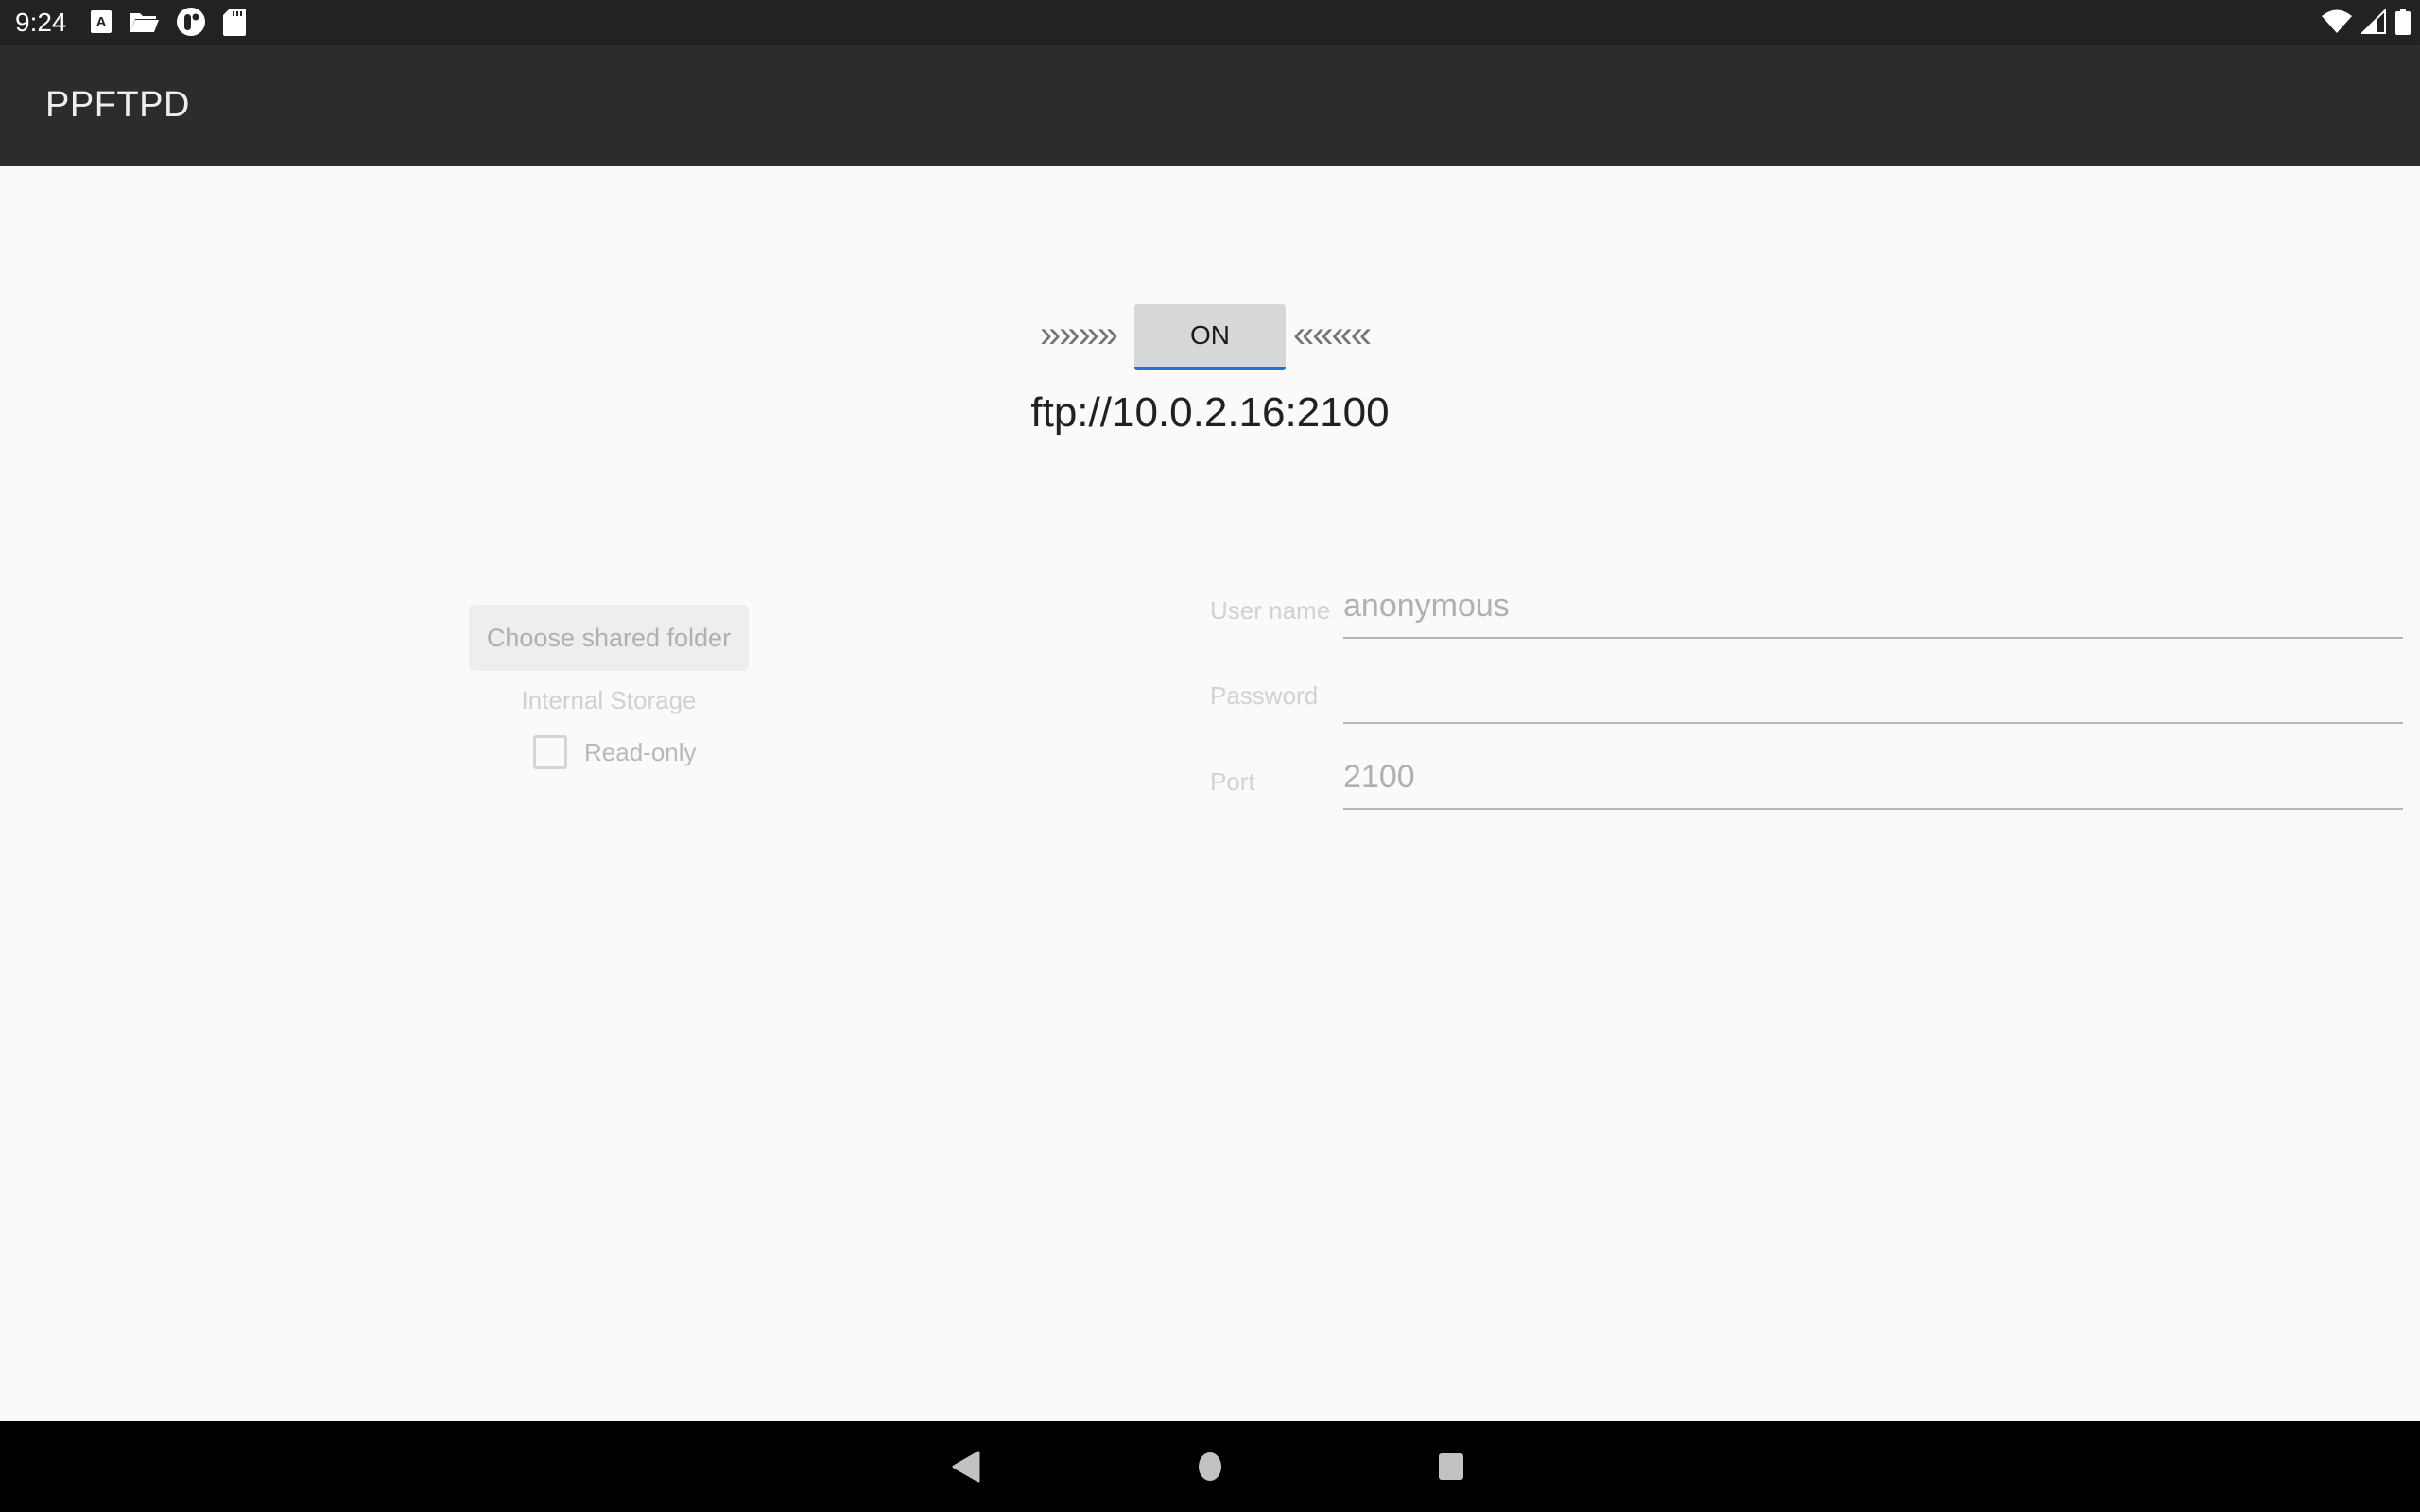 Image resolution: width=2420 pixels, height=1512 pixels. I want to click on ftp-url: ftp://10.0.2.16:2100, so click(1210, 412).